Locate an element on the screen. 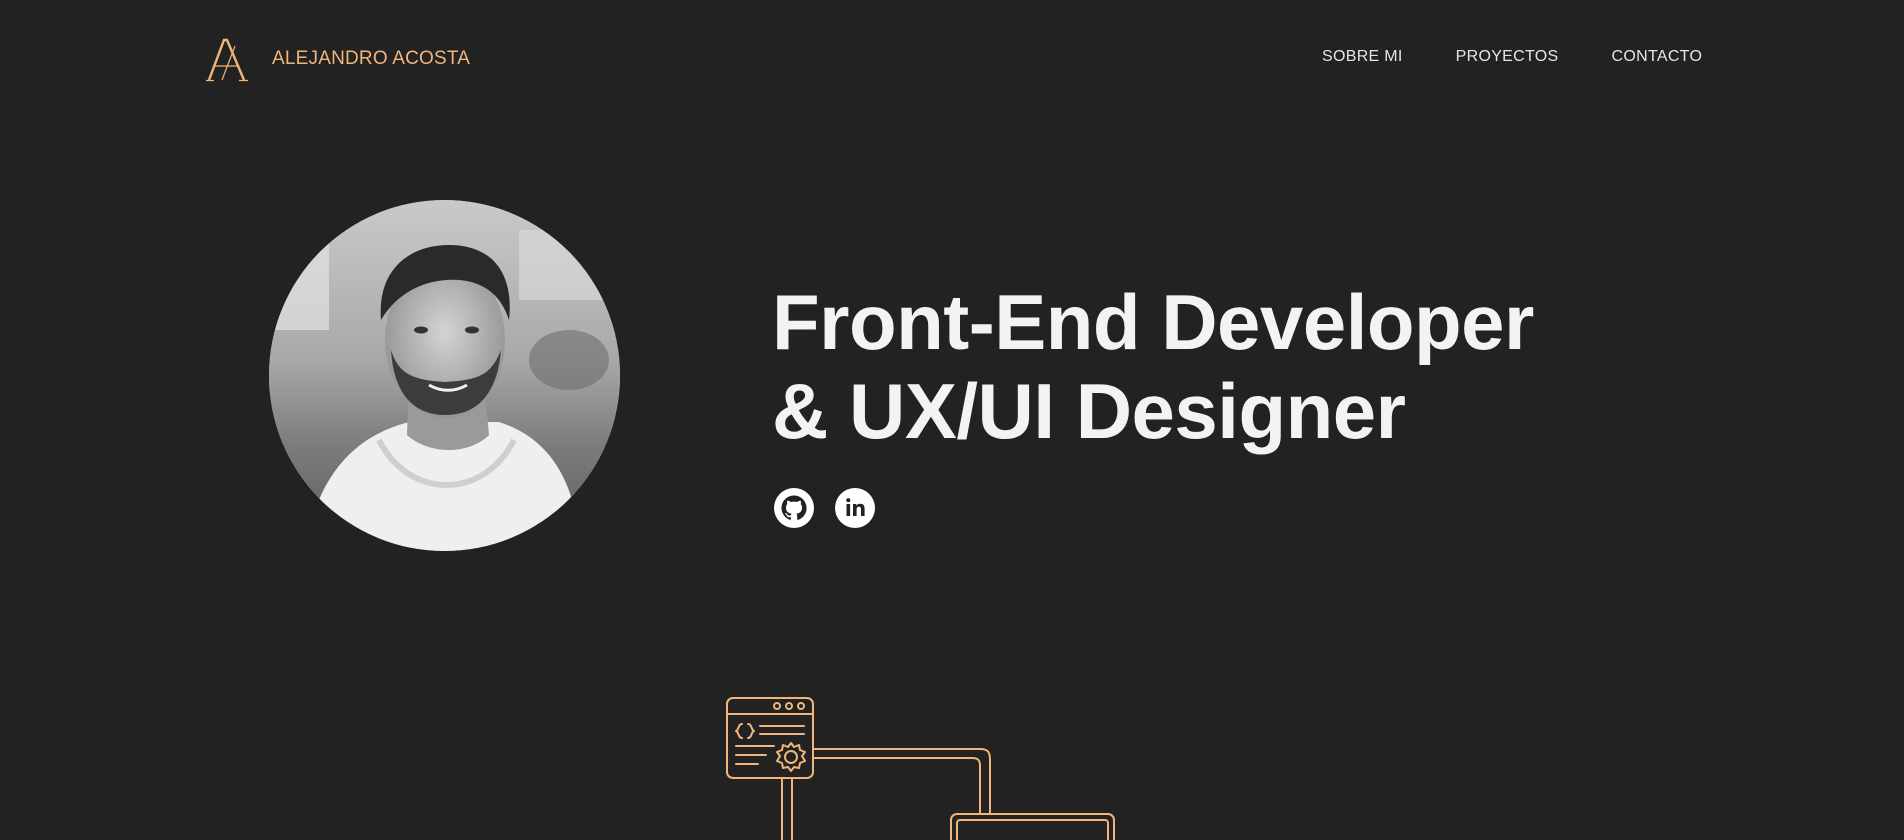 The height and width of the screenshot is (840, 1904). brand-name: ALEJANDRO ACOSTA is located at coordinates (371, 58).